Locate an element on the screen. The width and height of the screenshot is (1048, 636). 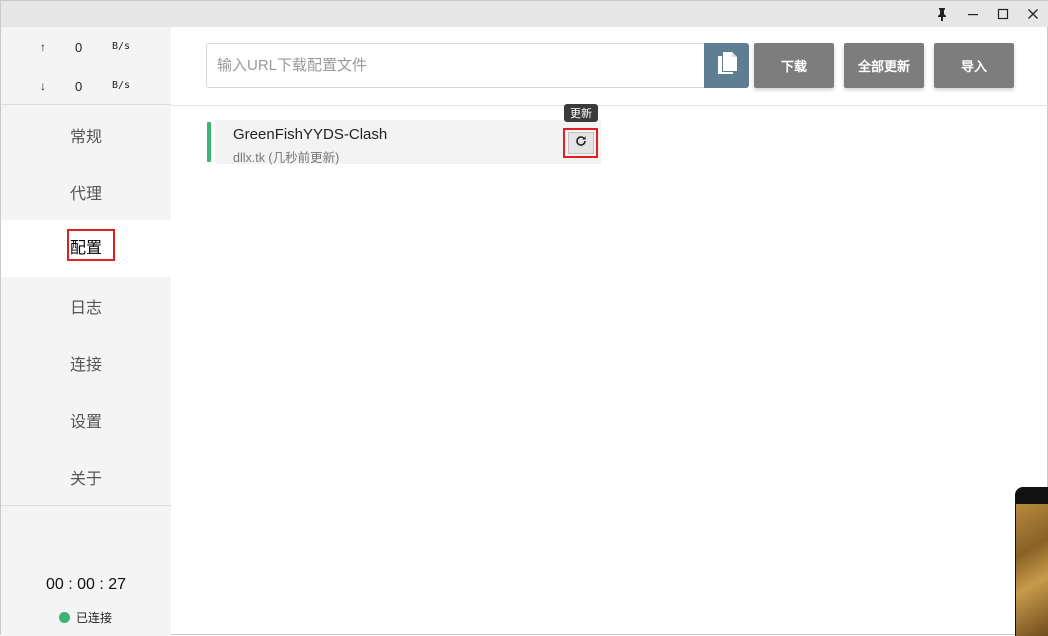
sidebar-item-label: 配置 is located at coordinates (85, 248).